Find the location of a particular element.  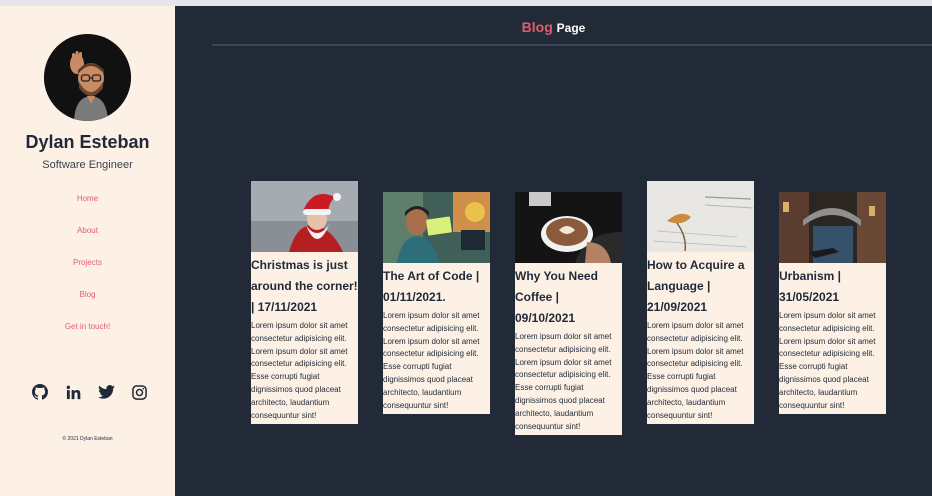

book-image is located at coordinates (700, 216).